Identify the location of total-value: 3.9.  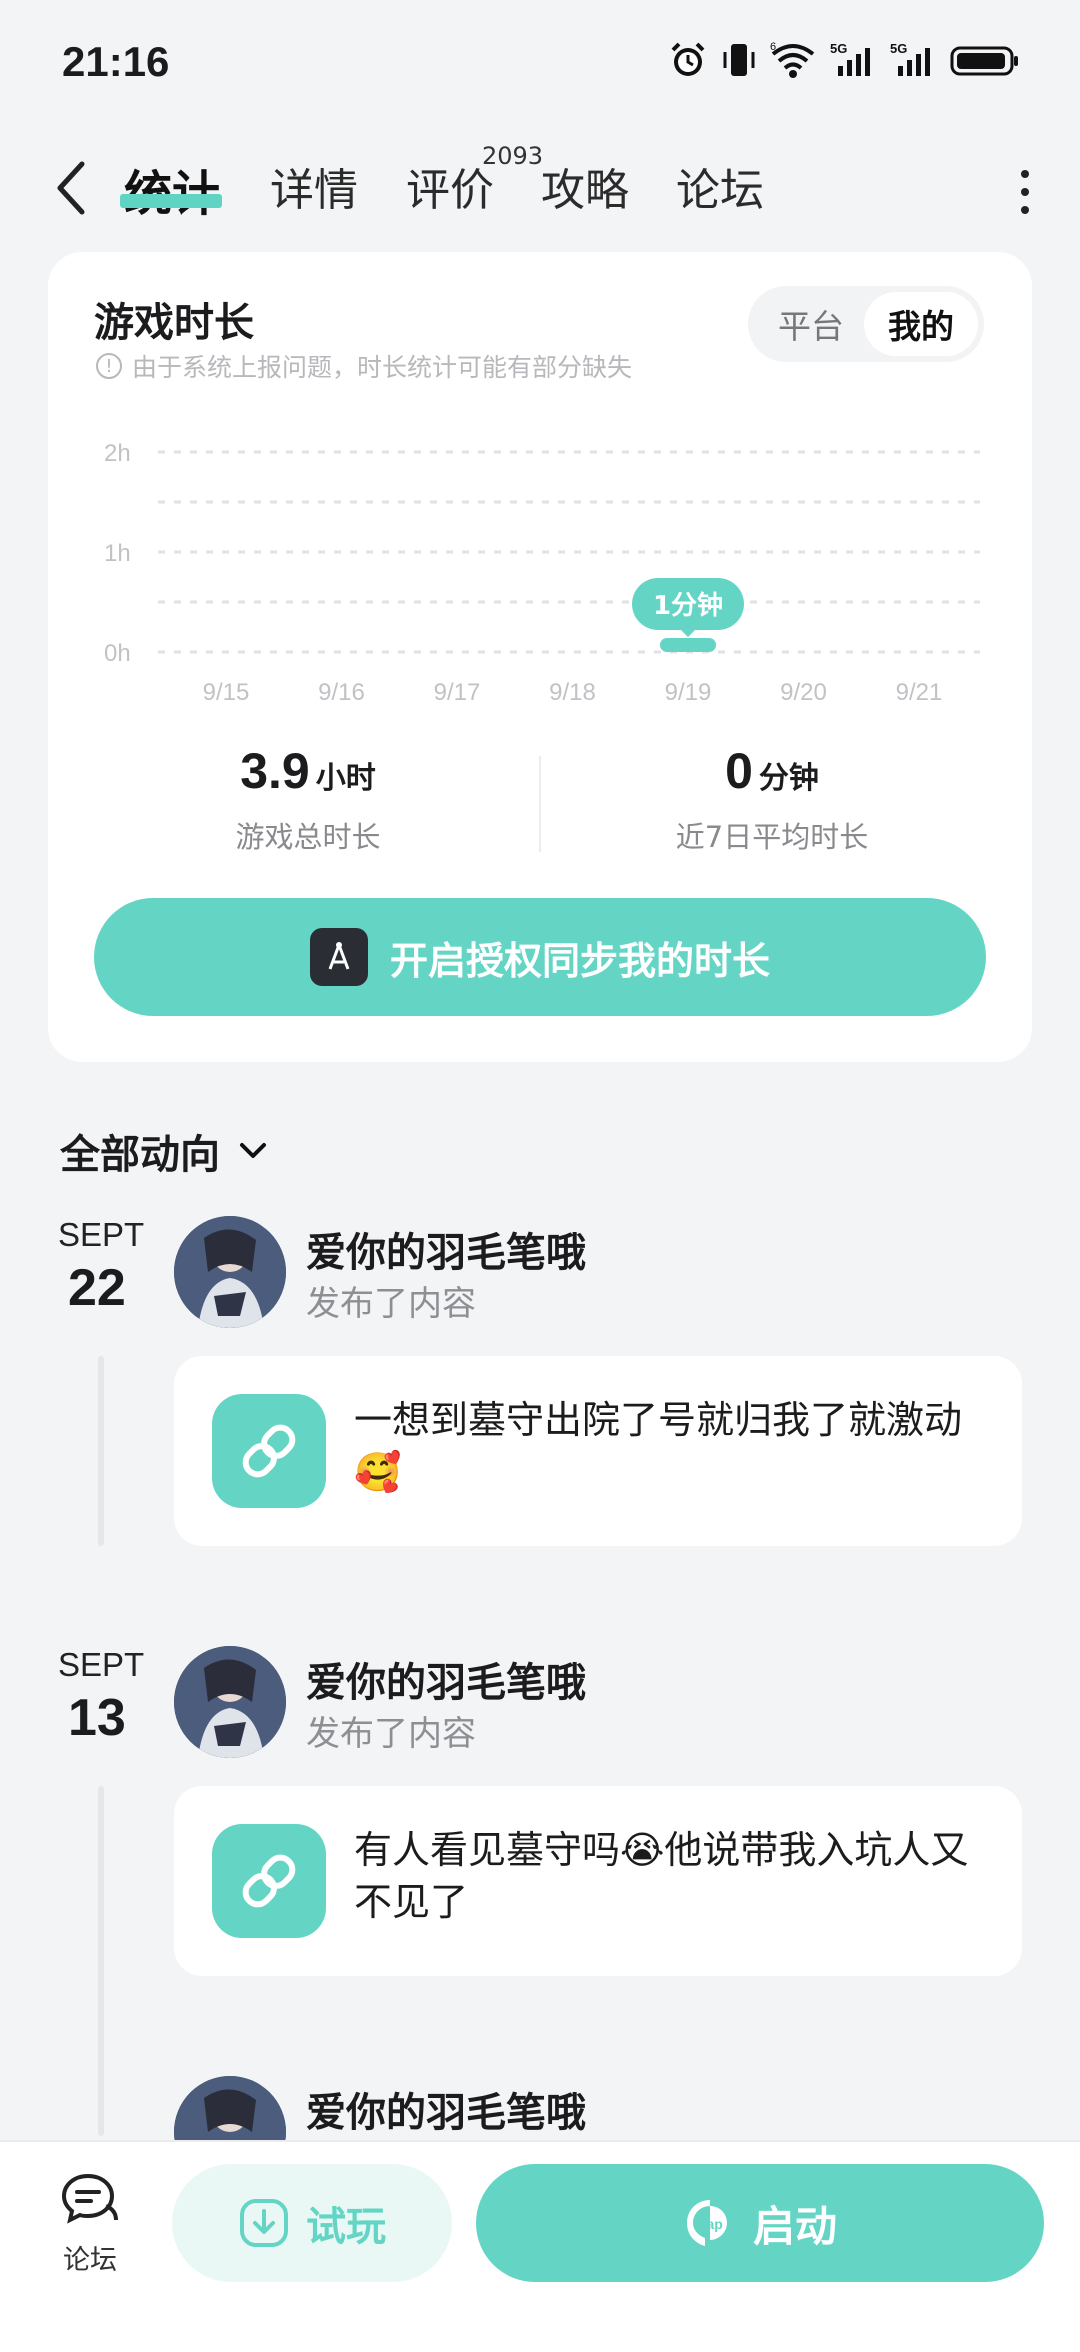
(275, 771).